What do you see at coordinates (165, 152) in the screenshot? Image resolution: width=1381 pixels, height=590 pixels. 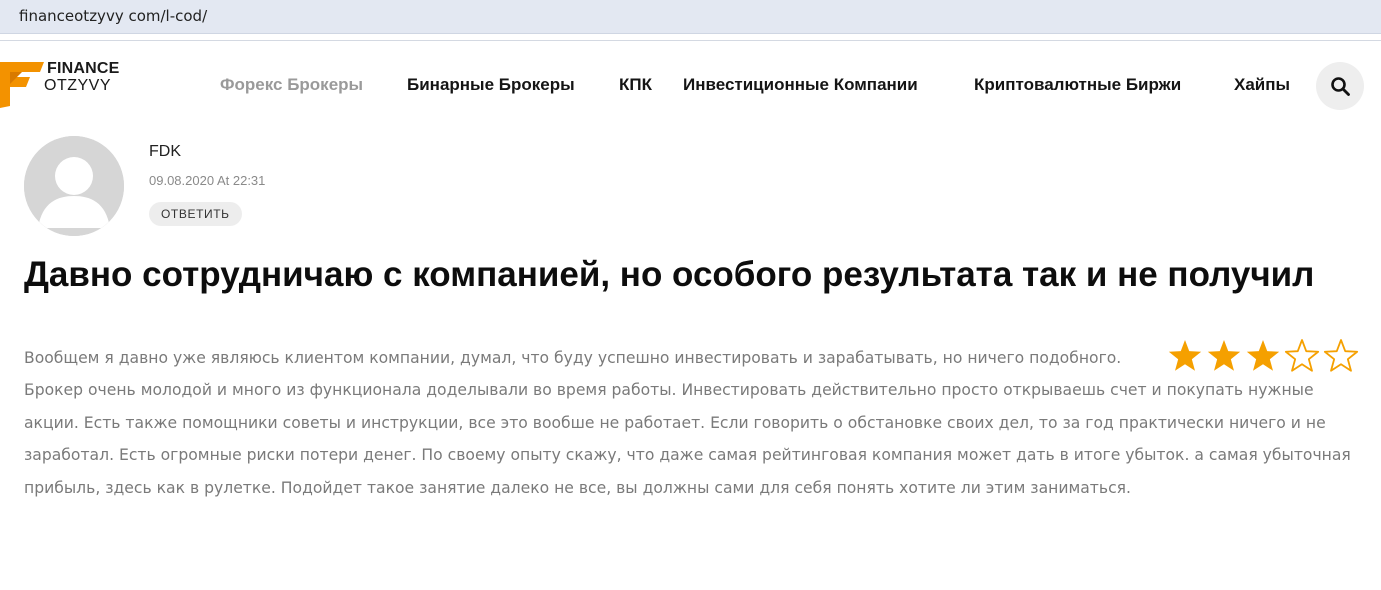 I see `comment-author: FDK` at bounding box center [165, 152].